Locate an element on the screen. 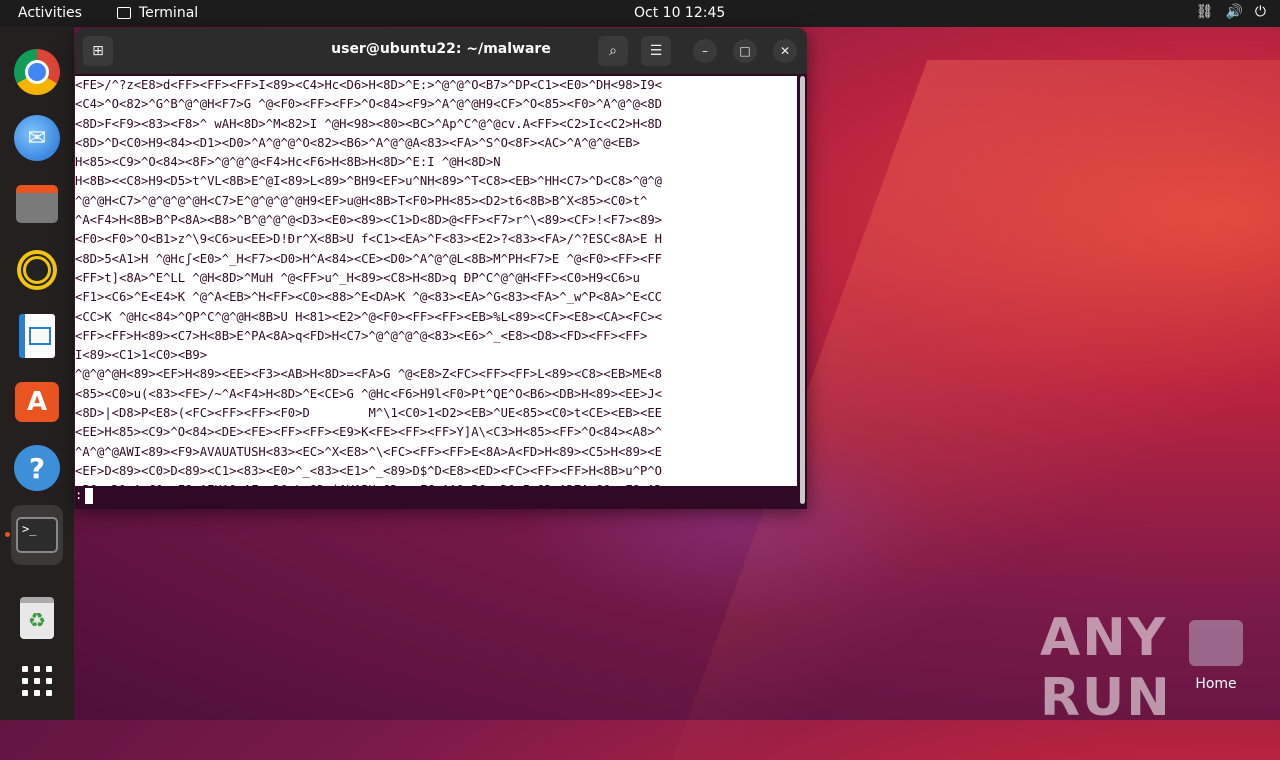  running-indicator is located at coordinates (7, 534).